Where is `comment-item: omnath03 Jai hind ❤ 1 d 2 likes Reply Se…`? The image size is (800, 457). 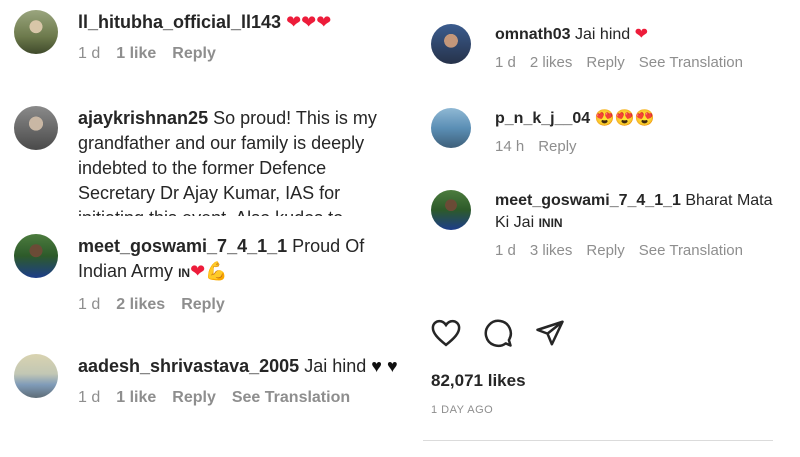 comment-item: omnath03 Jai hind ❤ 1 d 2 likes Reply Se… is located at coordinates (587, 47).